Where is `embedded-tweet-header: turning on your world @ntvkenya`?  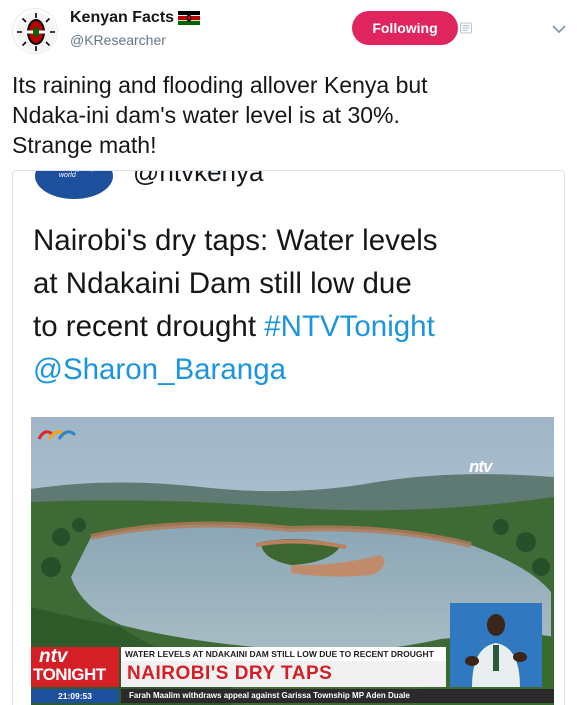
embedded-tweet-header: turning on your world @ntvkenya is located at coordinates (288, 186).